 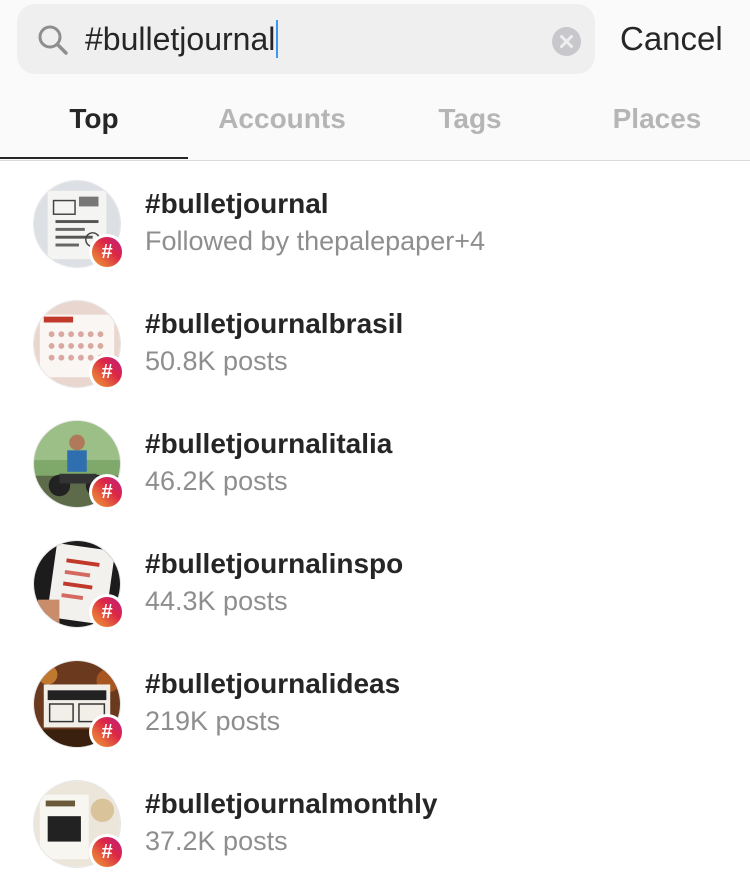 I want to click on clear-search-button, so click(x=566, y=41).